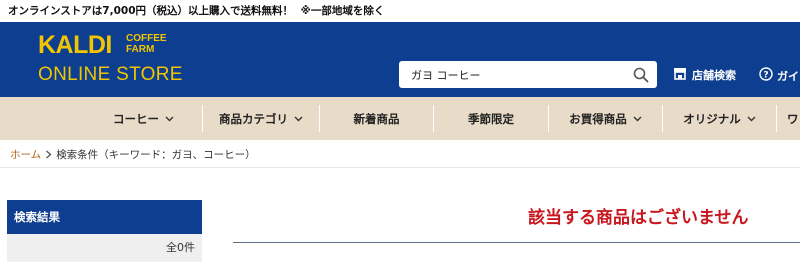  I want to click on breadcrumb: ホーム 検索条件（キーワード：ガヨ、コーヒー）, so click(133, 154).